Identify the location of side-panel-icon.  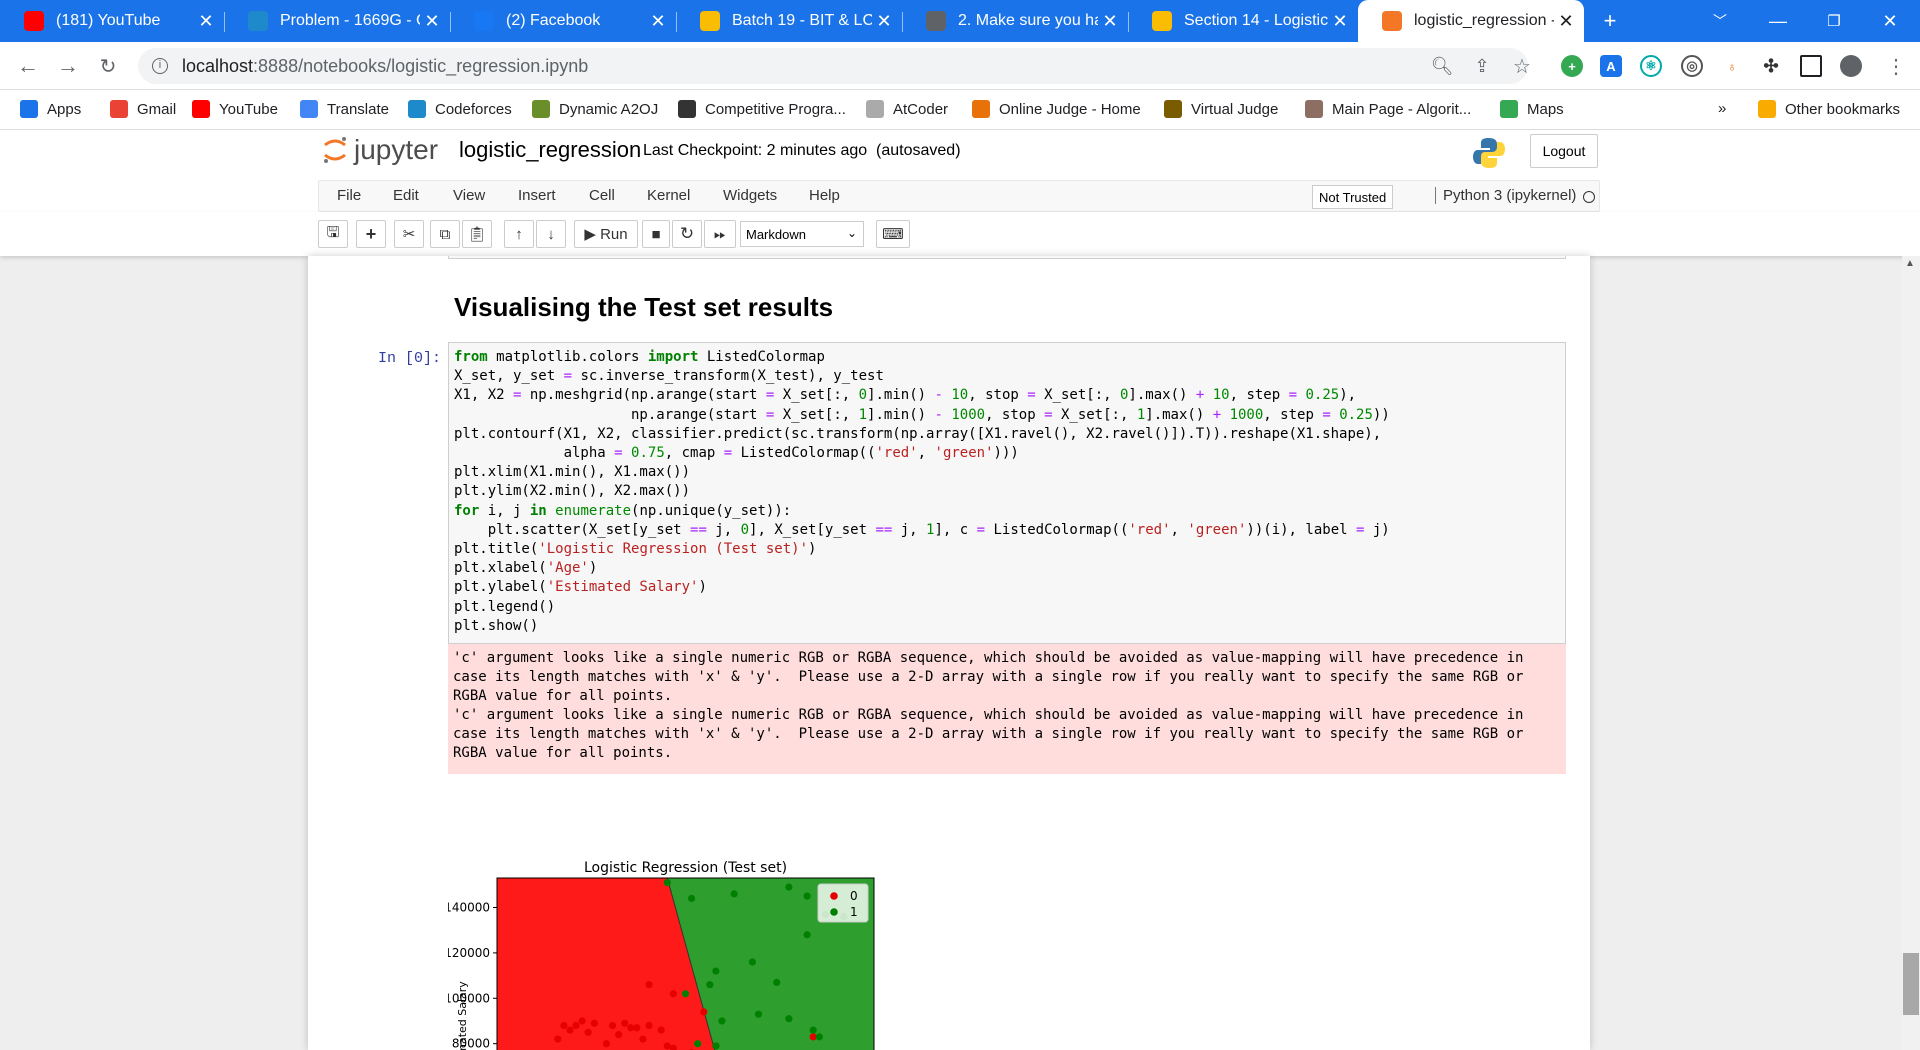
(1811, 66).